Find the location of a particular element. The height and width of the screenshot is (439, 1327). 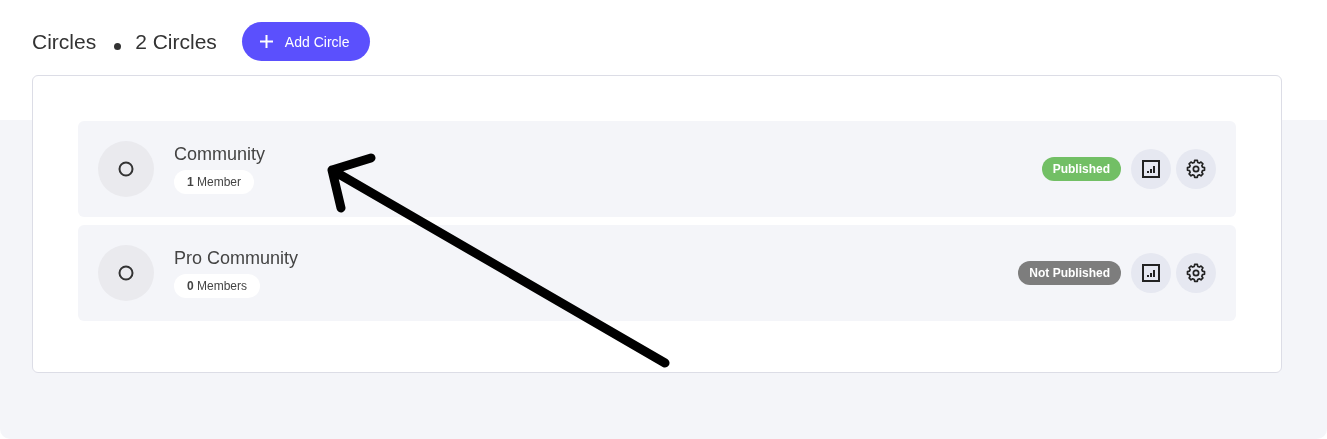

circle-name: Community is located at coordinates (220, 154).